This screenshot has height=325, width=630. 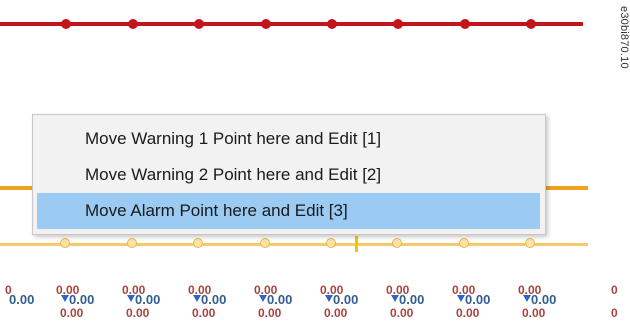 I want to click on menu-item-move-warning-1: Move Warning 1 Point here and Edit [1], so click(x=288, y=139).